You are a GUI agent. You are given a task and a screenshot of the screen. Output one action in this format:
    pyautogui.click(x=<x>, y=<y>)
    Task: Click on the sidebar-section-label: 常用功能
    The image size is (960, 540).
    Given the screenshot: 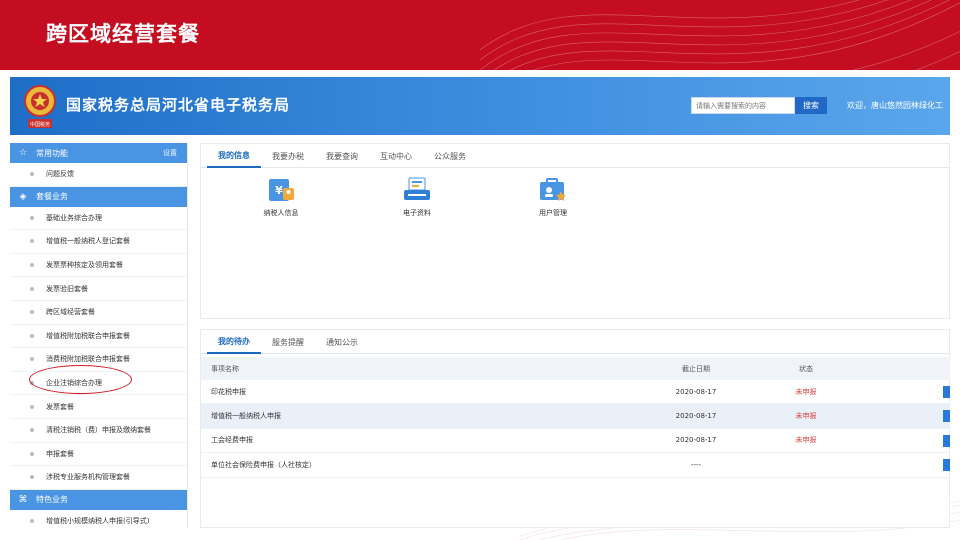 What is the action you would take?
    pyautogui.click(x=52, y=153)
    